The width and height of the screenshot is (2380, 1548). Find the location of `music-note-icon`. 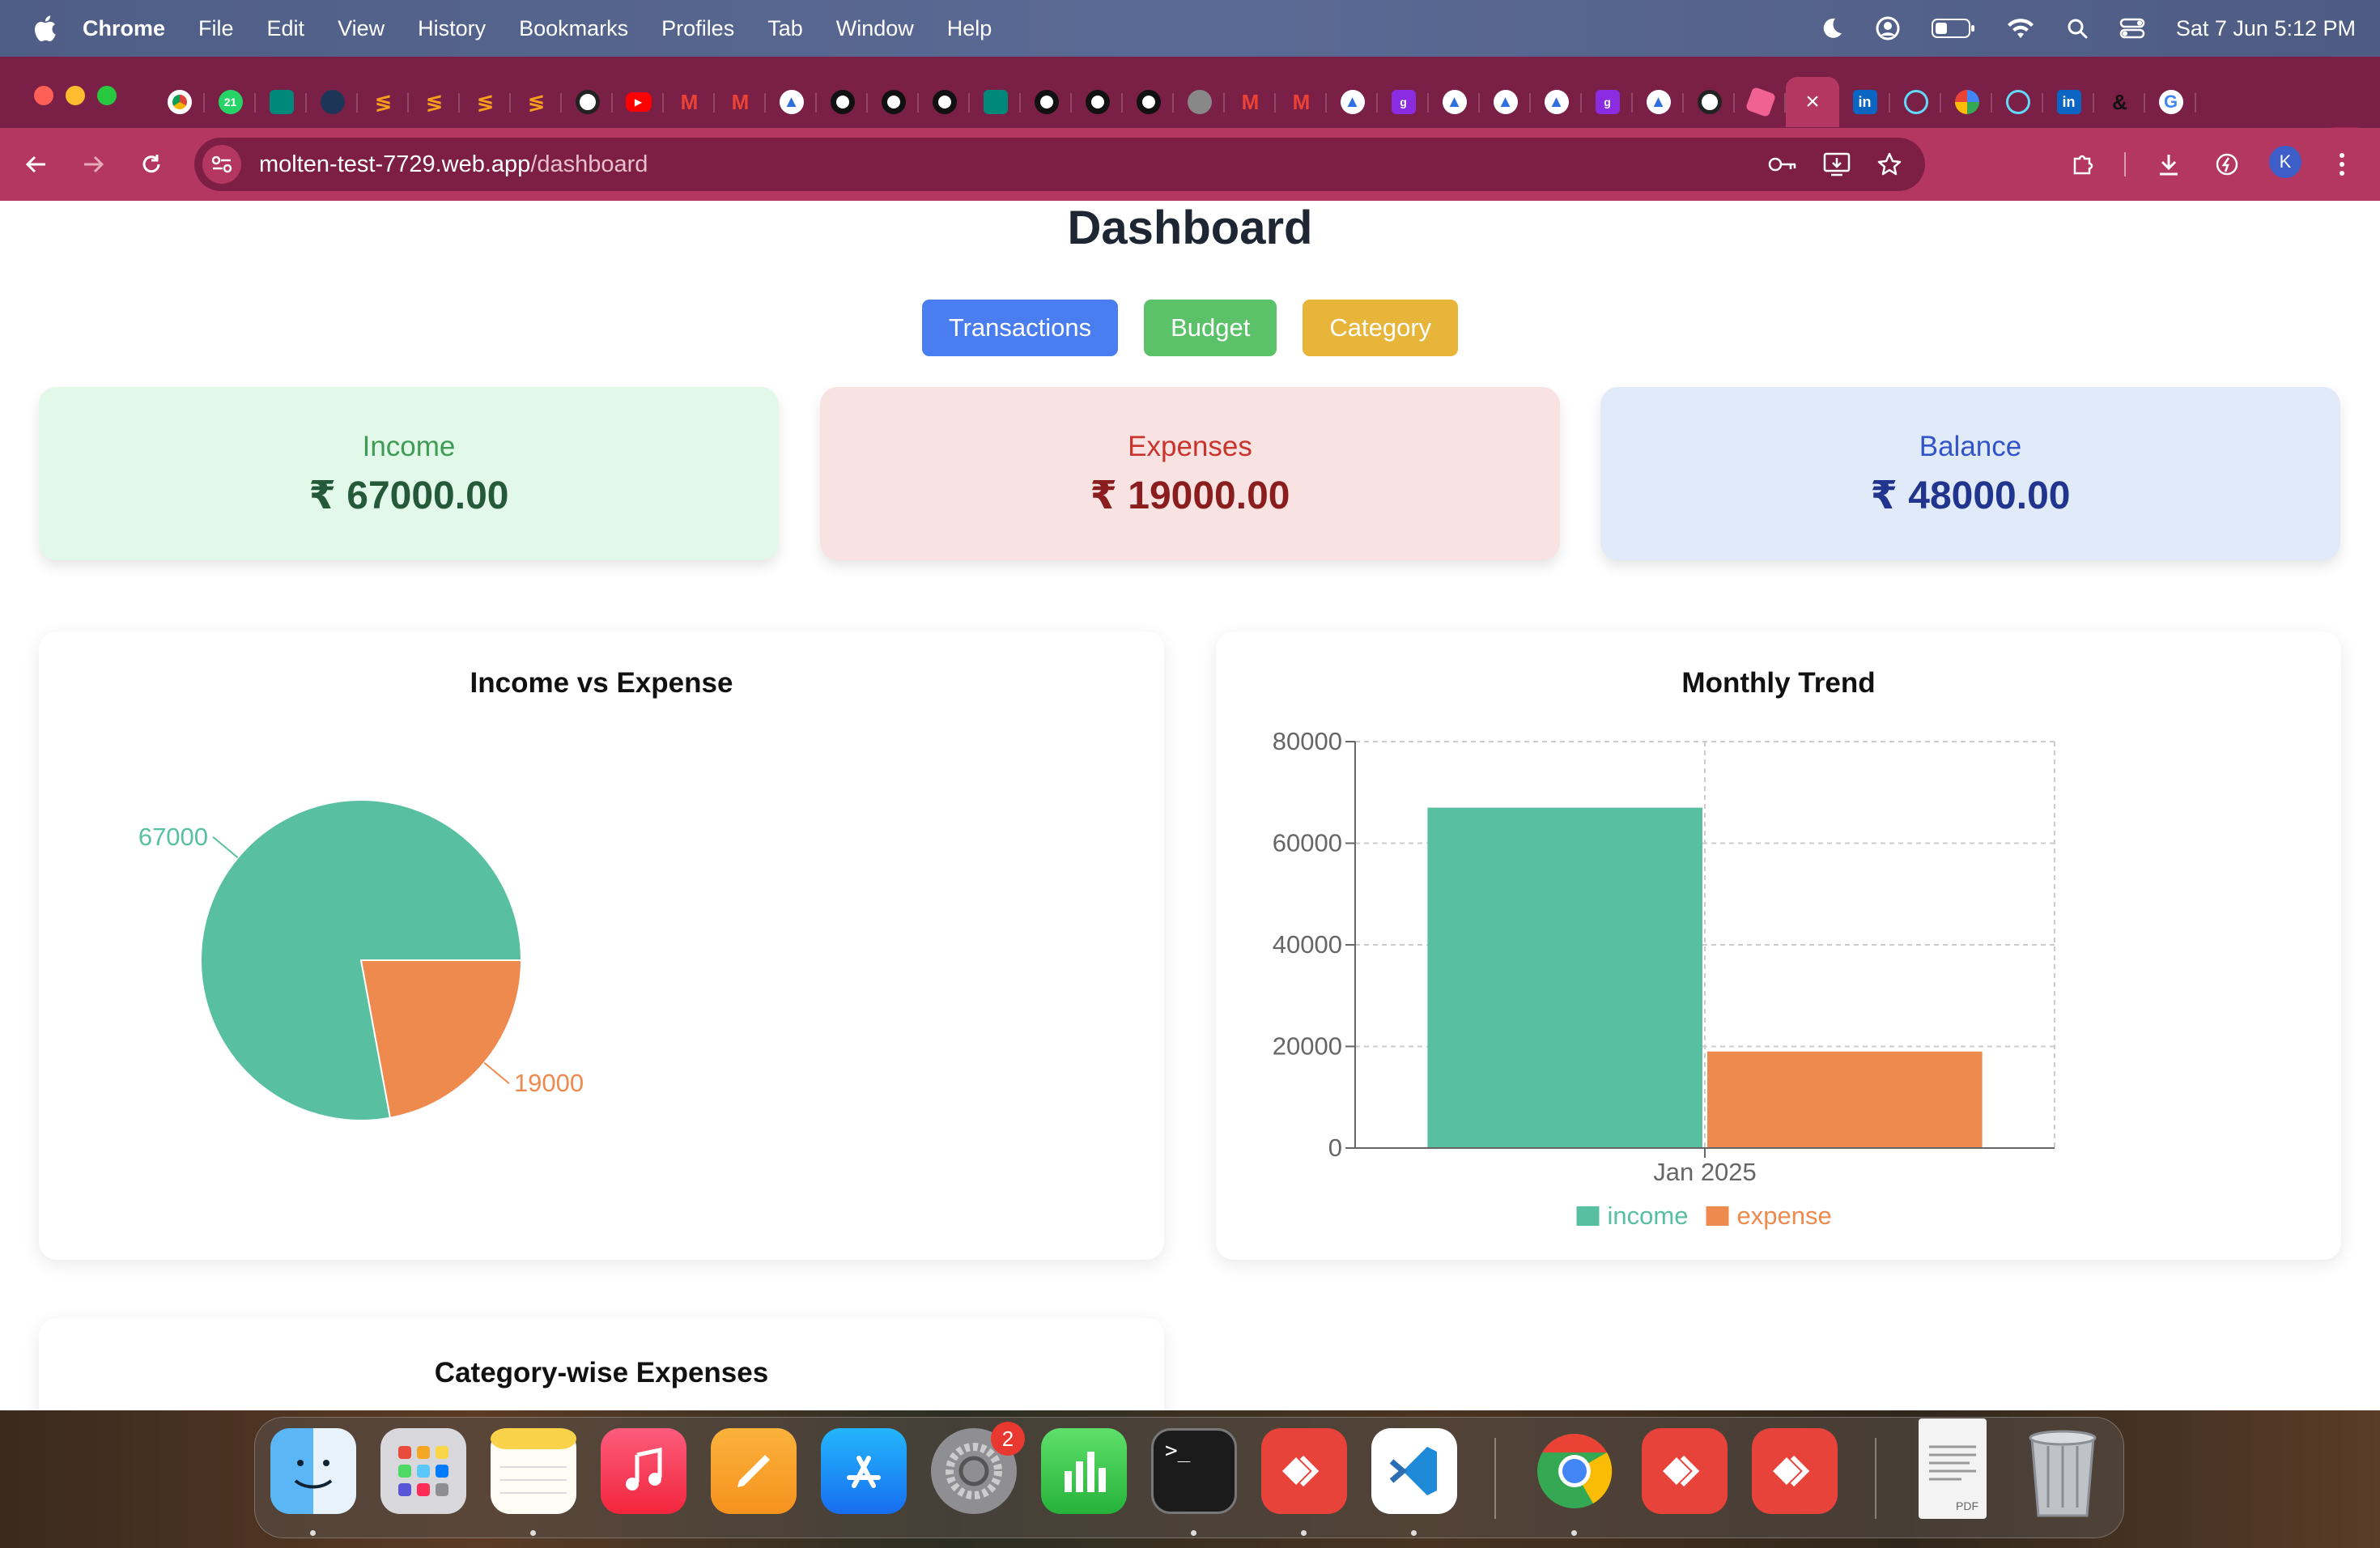

music-note-icon is located at coordinates (644, 1469).